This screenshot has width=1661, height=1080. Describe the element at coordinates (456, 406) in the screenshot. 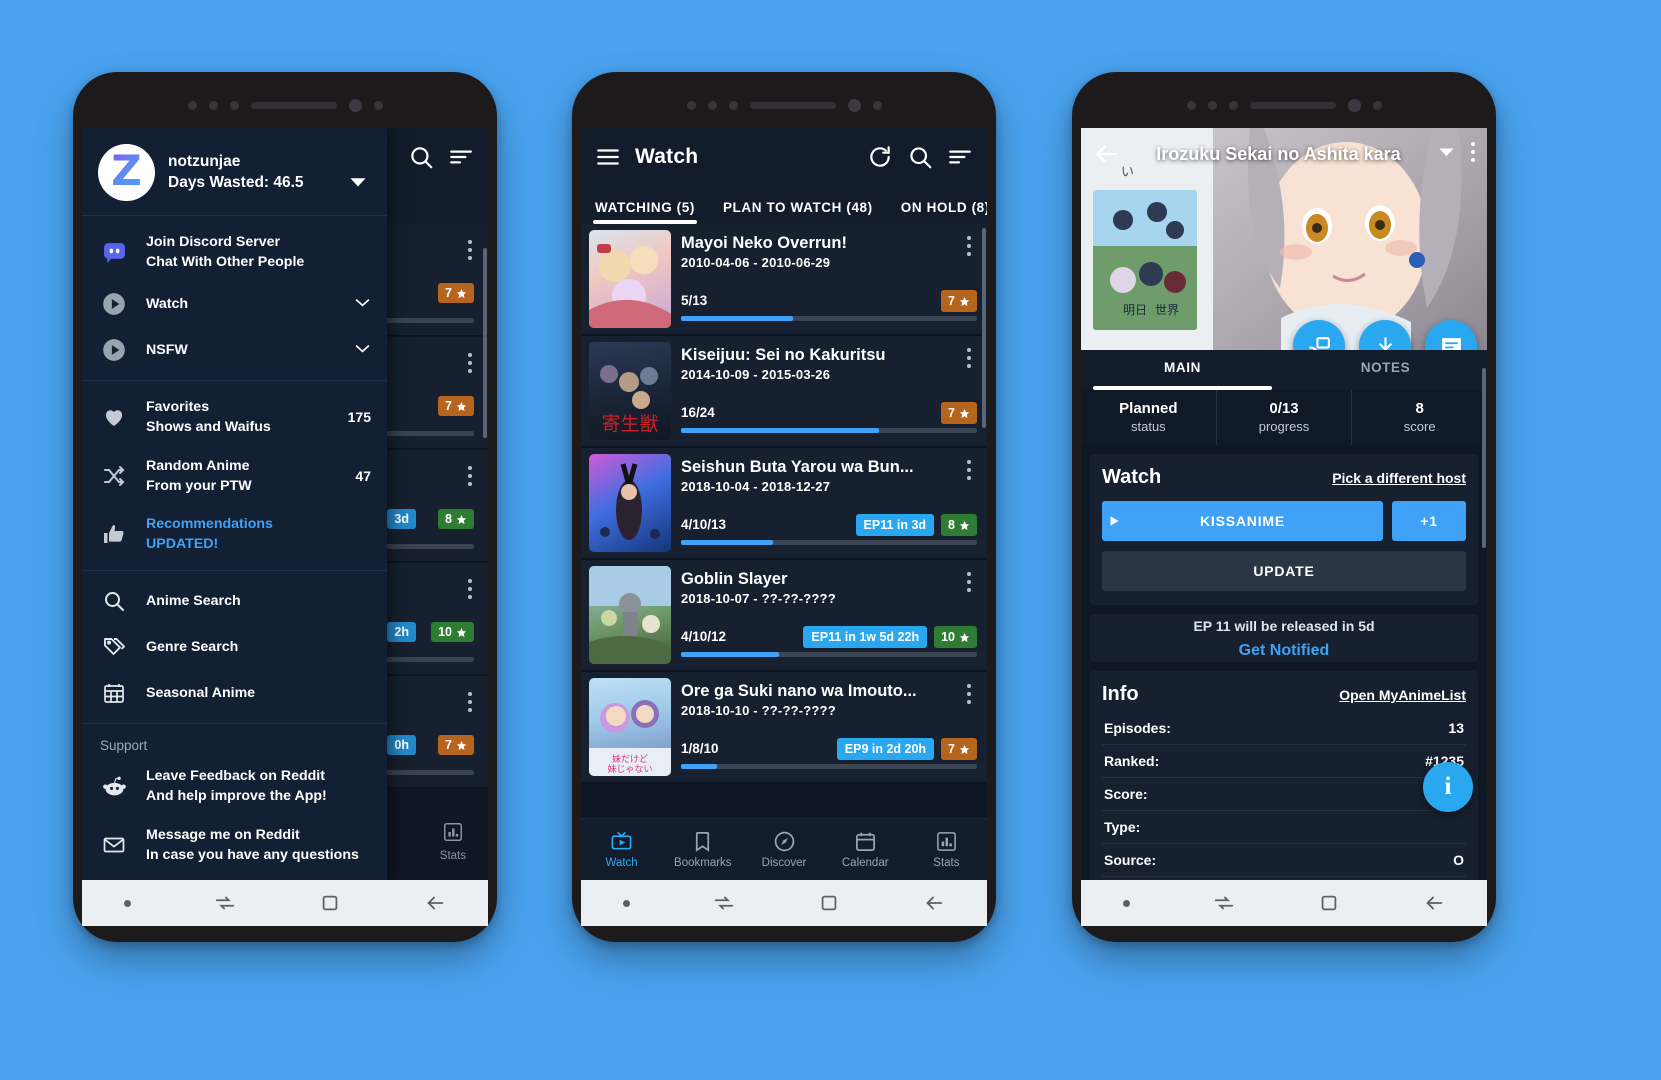

I see `score-badge: 7` at that location.